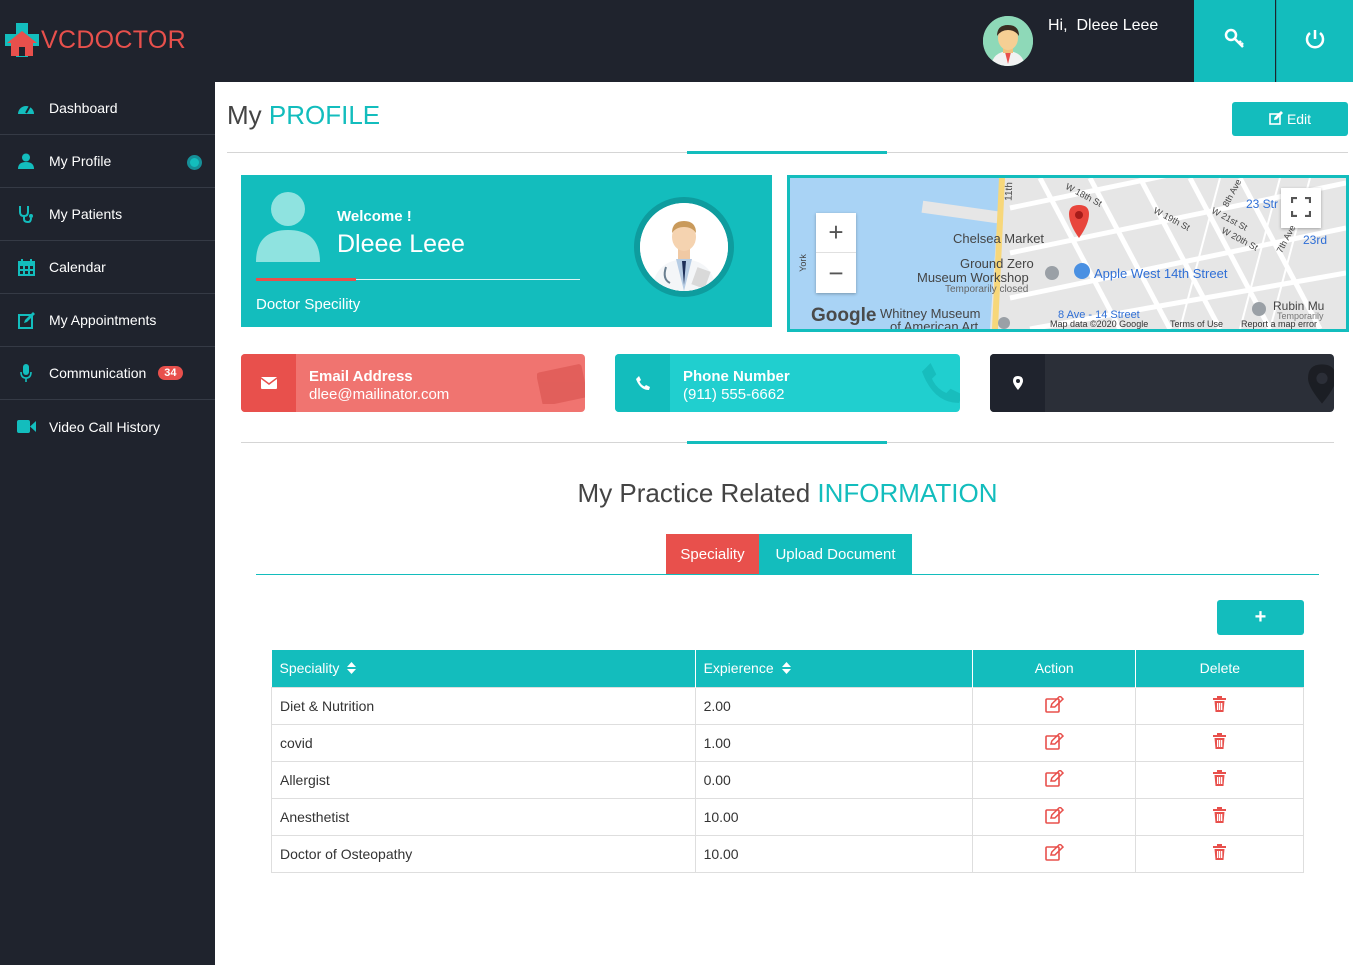 Image resolution: width=1353 pixels, height=965 pixels. I want to click on column-header-speciality: Speciality, so click(483, 668).